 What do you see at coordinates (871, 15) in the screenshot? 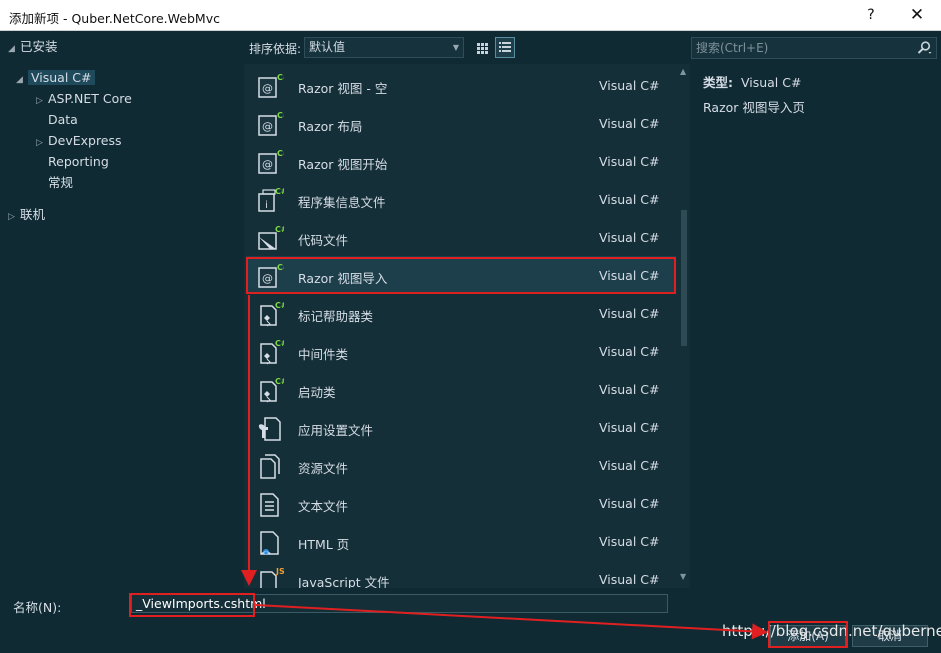
I see `help-button: ?` at bounding box center [871, 15].